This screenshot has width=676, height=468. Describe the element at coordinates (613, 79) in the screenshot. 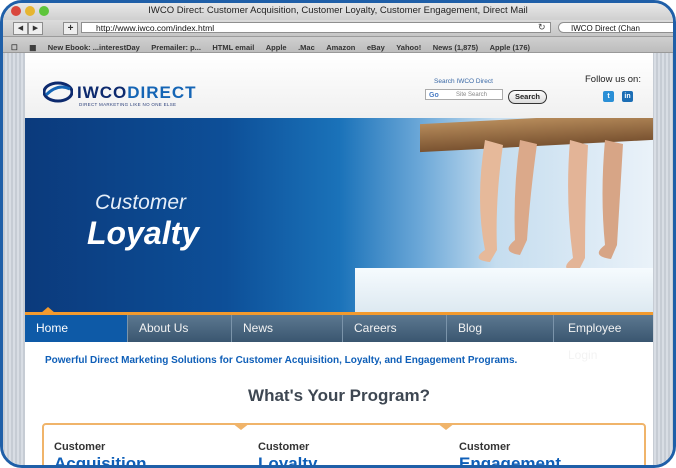

I see `follow-us-label: Follow us on:` at that location.